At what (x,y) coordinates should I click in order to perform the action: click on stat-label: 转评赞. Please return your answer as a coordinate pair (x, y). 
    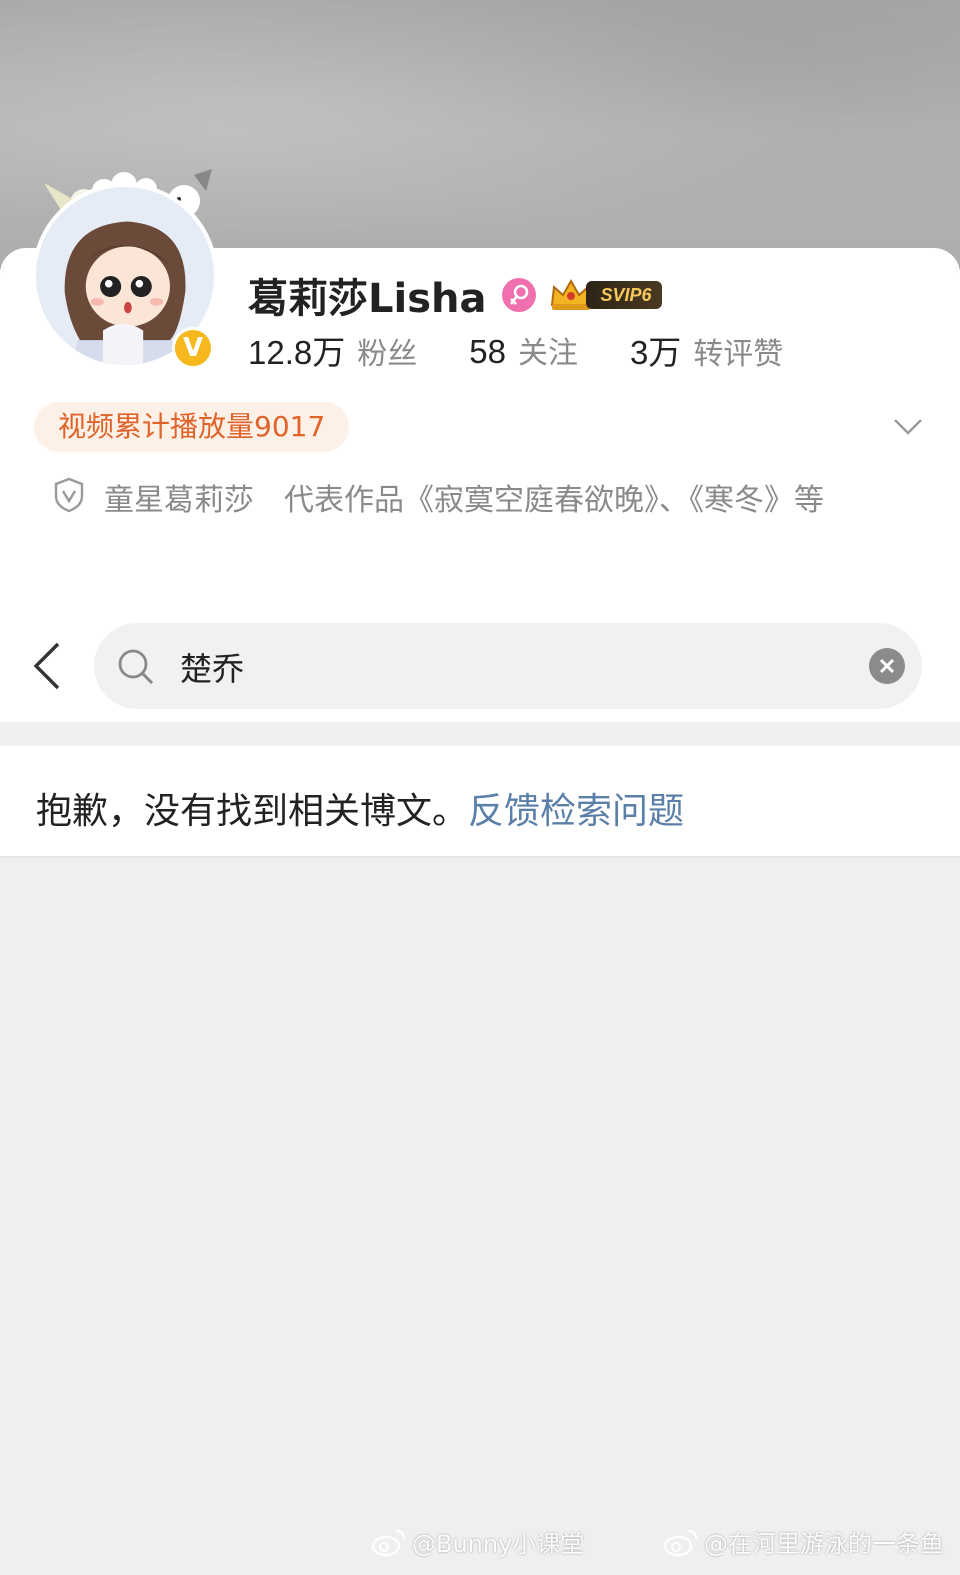
    Looking at the image, I should click on (738, 354).